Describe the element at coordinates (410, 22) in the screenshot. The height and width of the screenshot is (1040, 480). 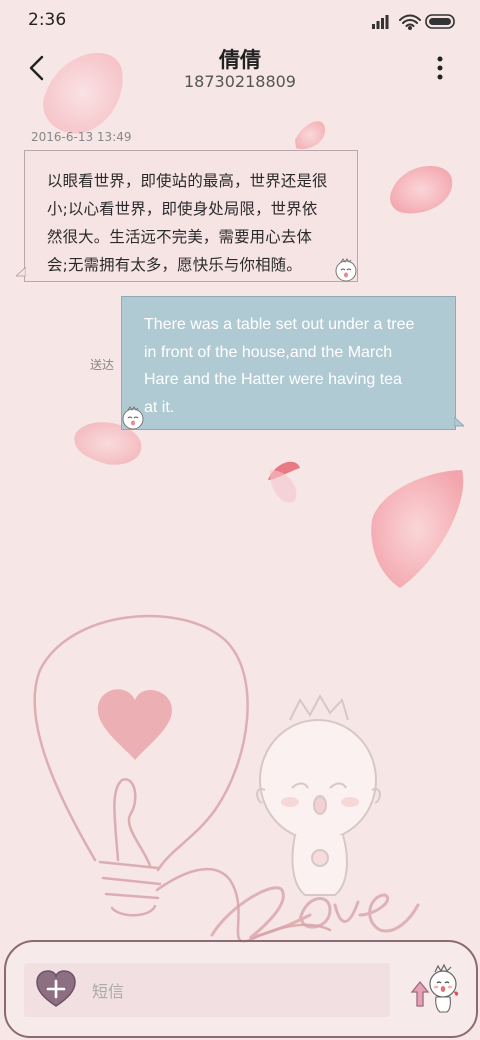
I see `wifi-icon` at that location.